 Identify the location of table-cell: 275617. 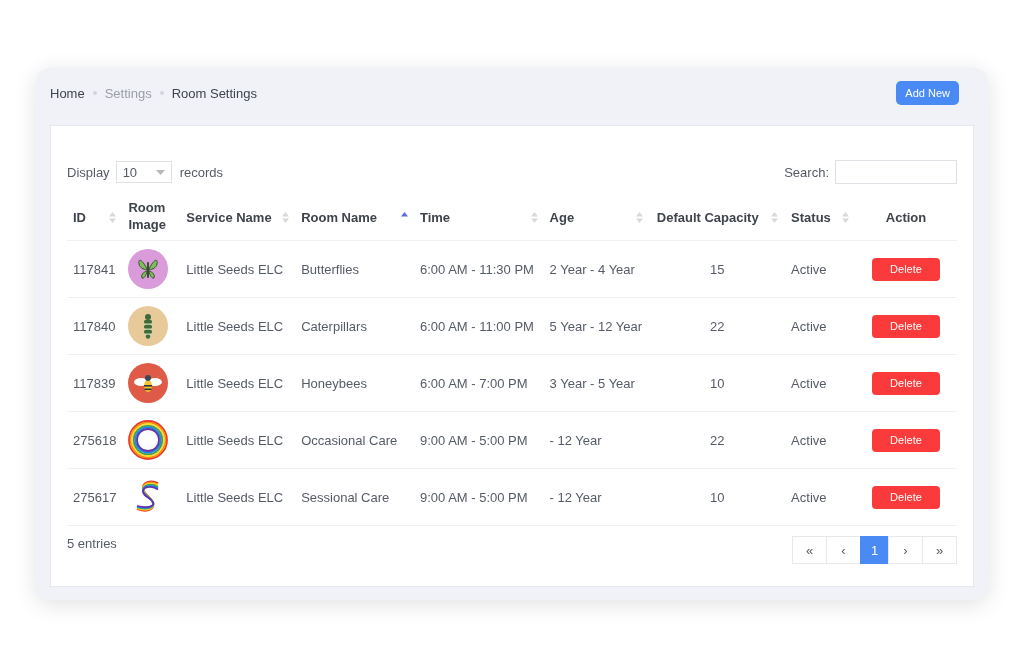
(95, 497).